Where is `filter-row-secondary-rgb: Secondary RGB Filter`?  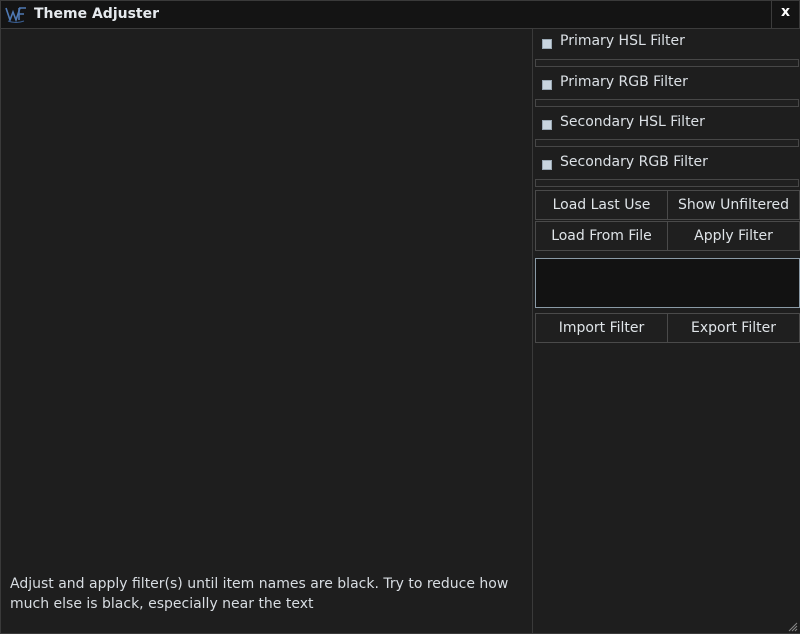
filter-row-secondary-rgb: Secondary RGB Filter is located at coordinates (667, 164).